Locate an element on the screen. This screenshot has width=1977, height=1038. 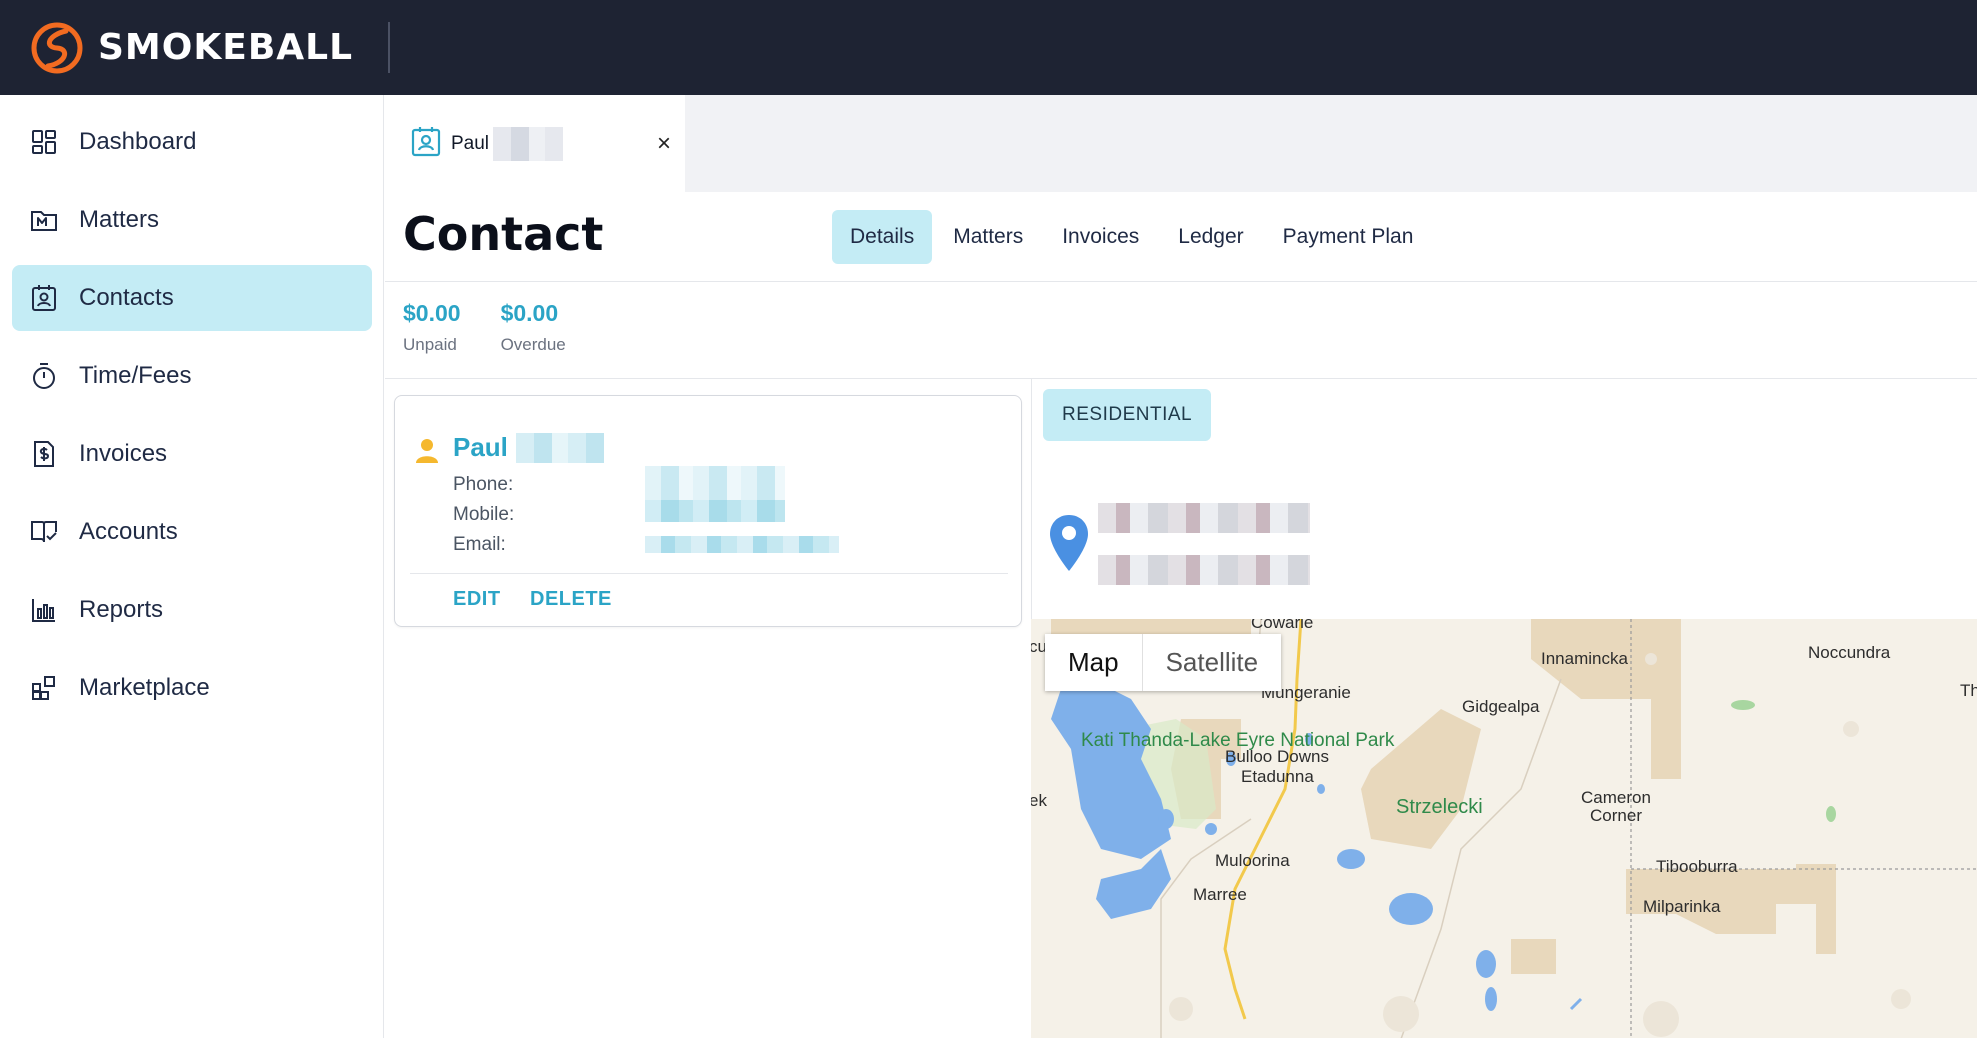
reports-icon is located at coordinates (44, 610).